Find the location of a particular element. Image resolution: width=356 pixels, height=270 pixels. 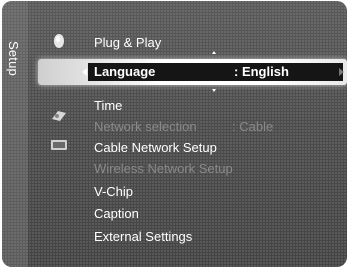

menu-item-time: Time is located at coordinates (108, 106).